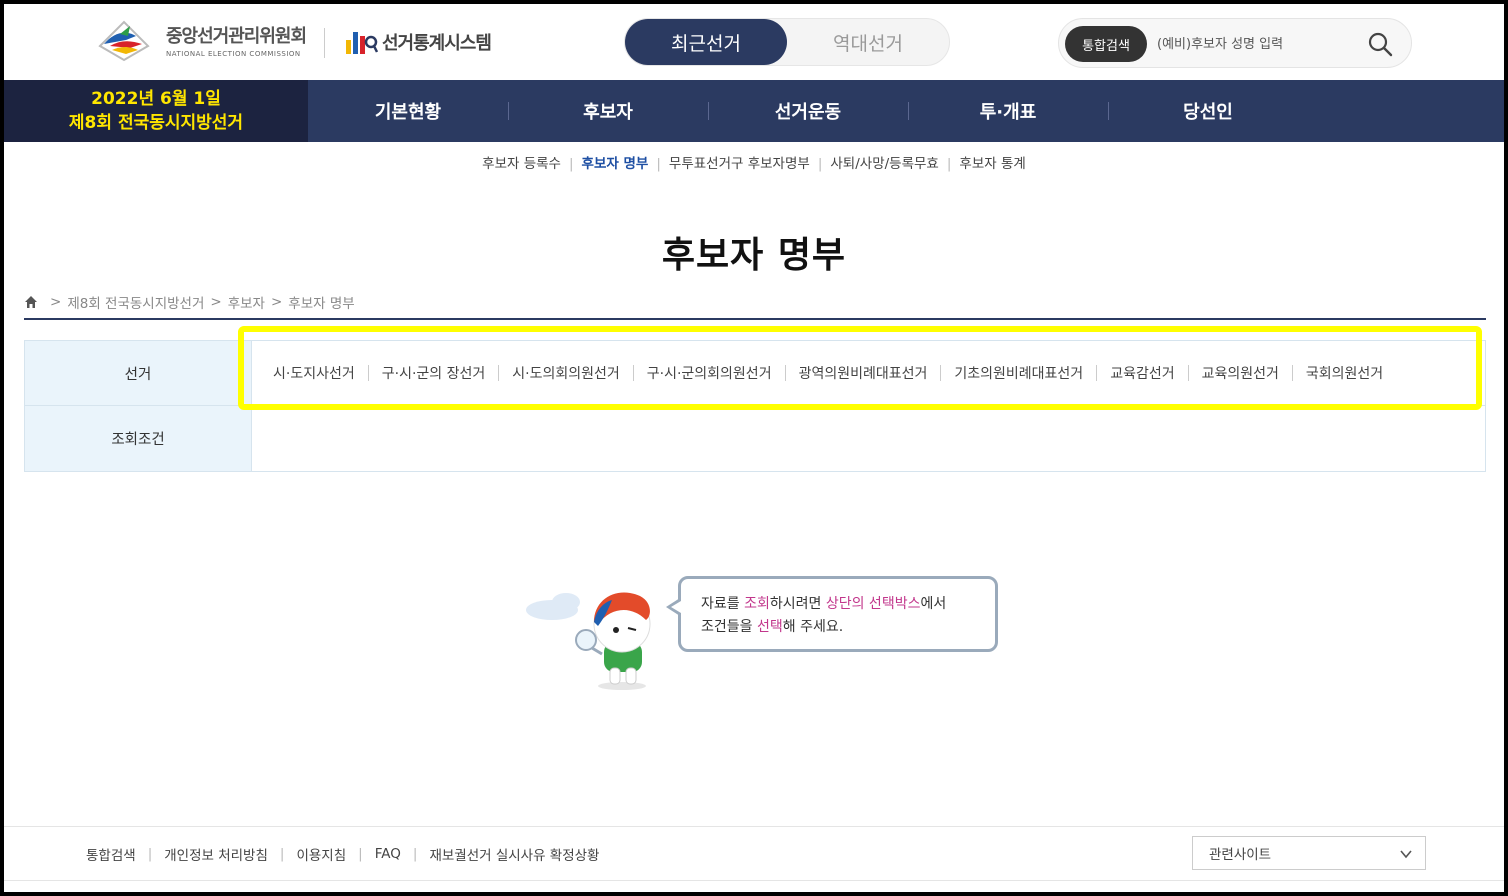  Describe the element at coordinates (233, 54) in the screenshot. I see `nec-logo-subtitle: NATIONAL ELECTION COMMISSION` at that location.